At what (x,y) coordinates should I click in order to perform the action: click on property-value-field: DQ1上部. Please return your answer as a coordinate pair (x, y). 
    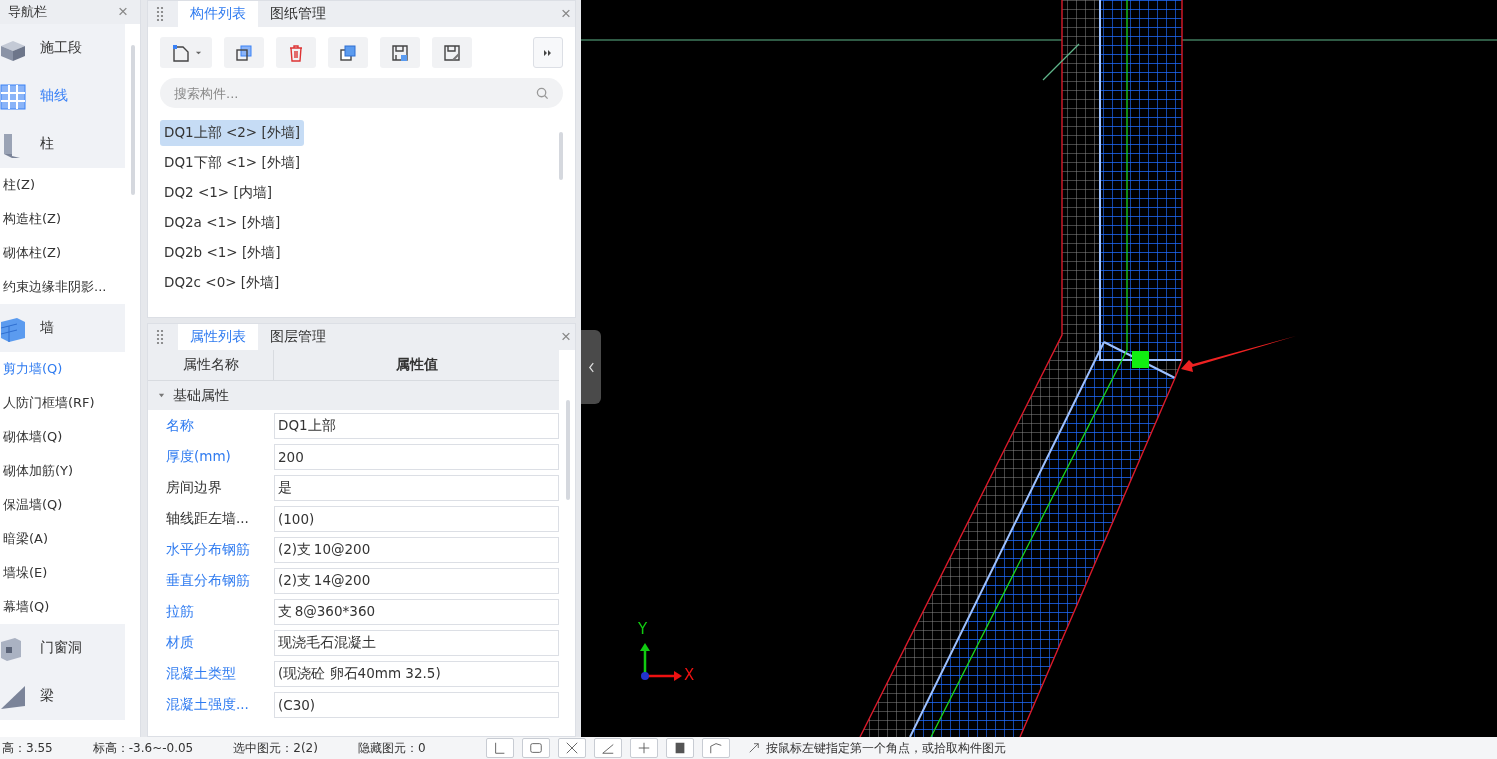
    Looking at the image, I should click on (416, 425).